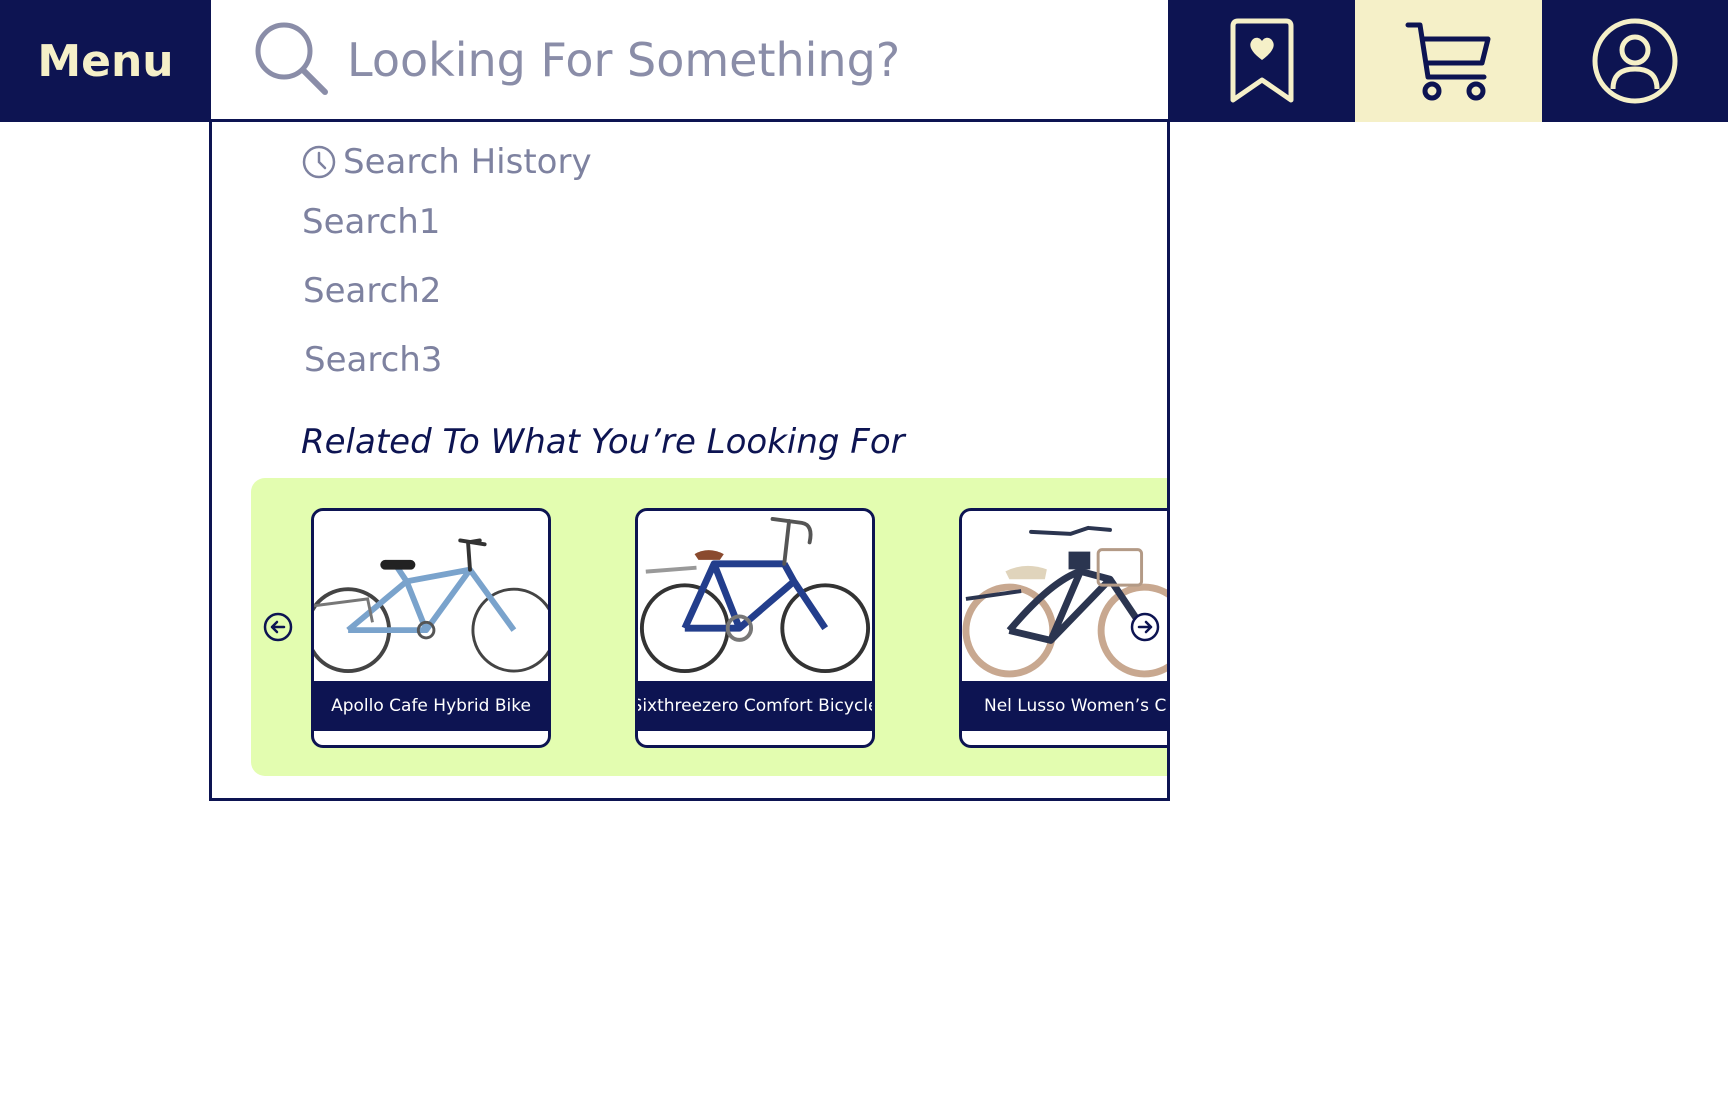  I want to click on top-navigation-bar: Menu, so click(864, 61).